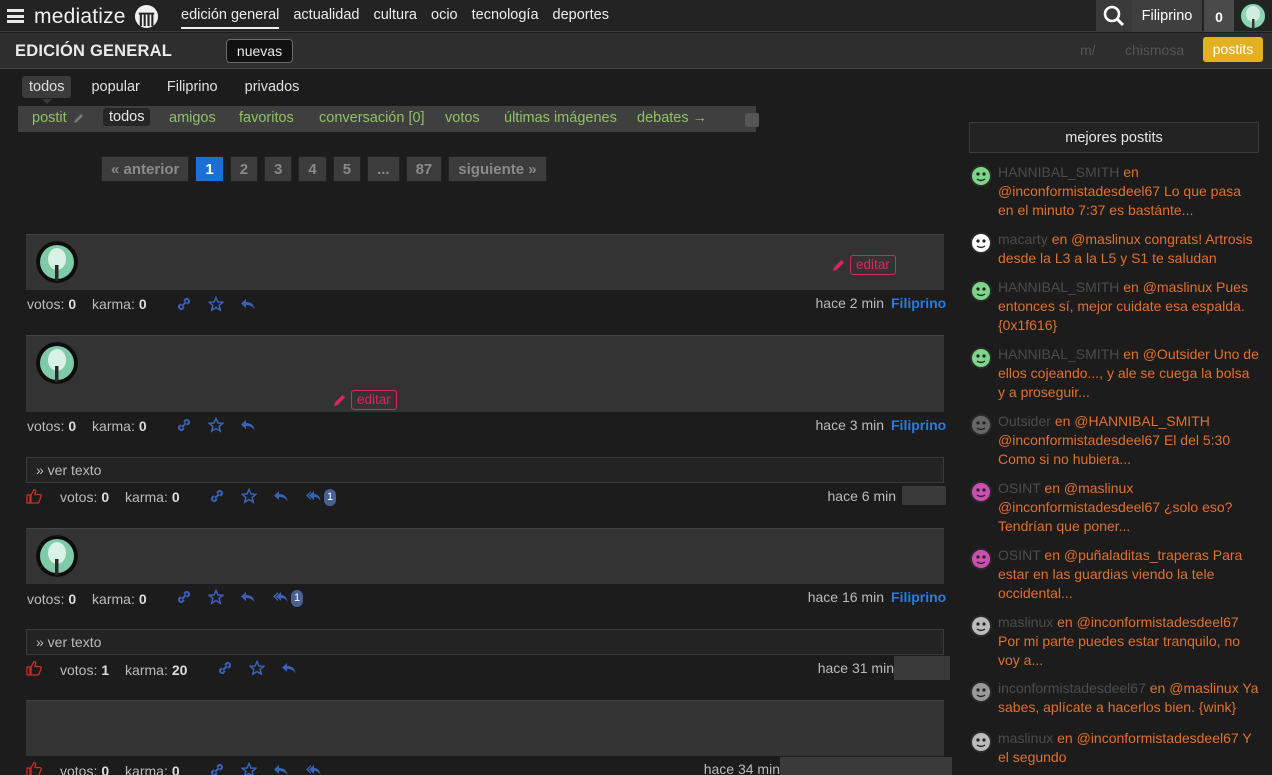 The image size is (1272, 775). Describe the element at coordinates (115, 87) in the screenshot. I see `tab-popular: popular` at that location.